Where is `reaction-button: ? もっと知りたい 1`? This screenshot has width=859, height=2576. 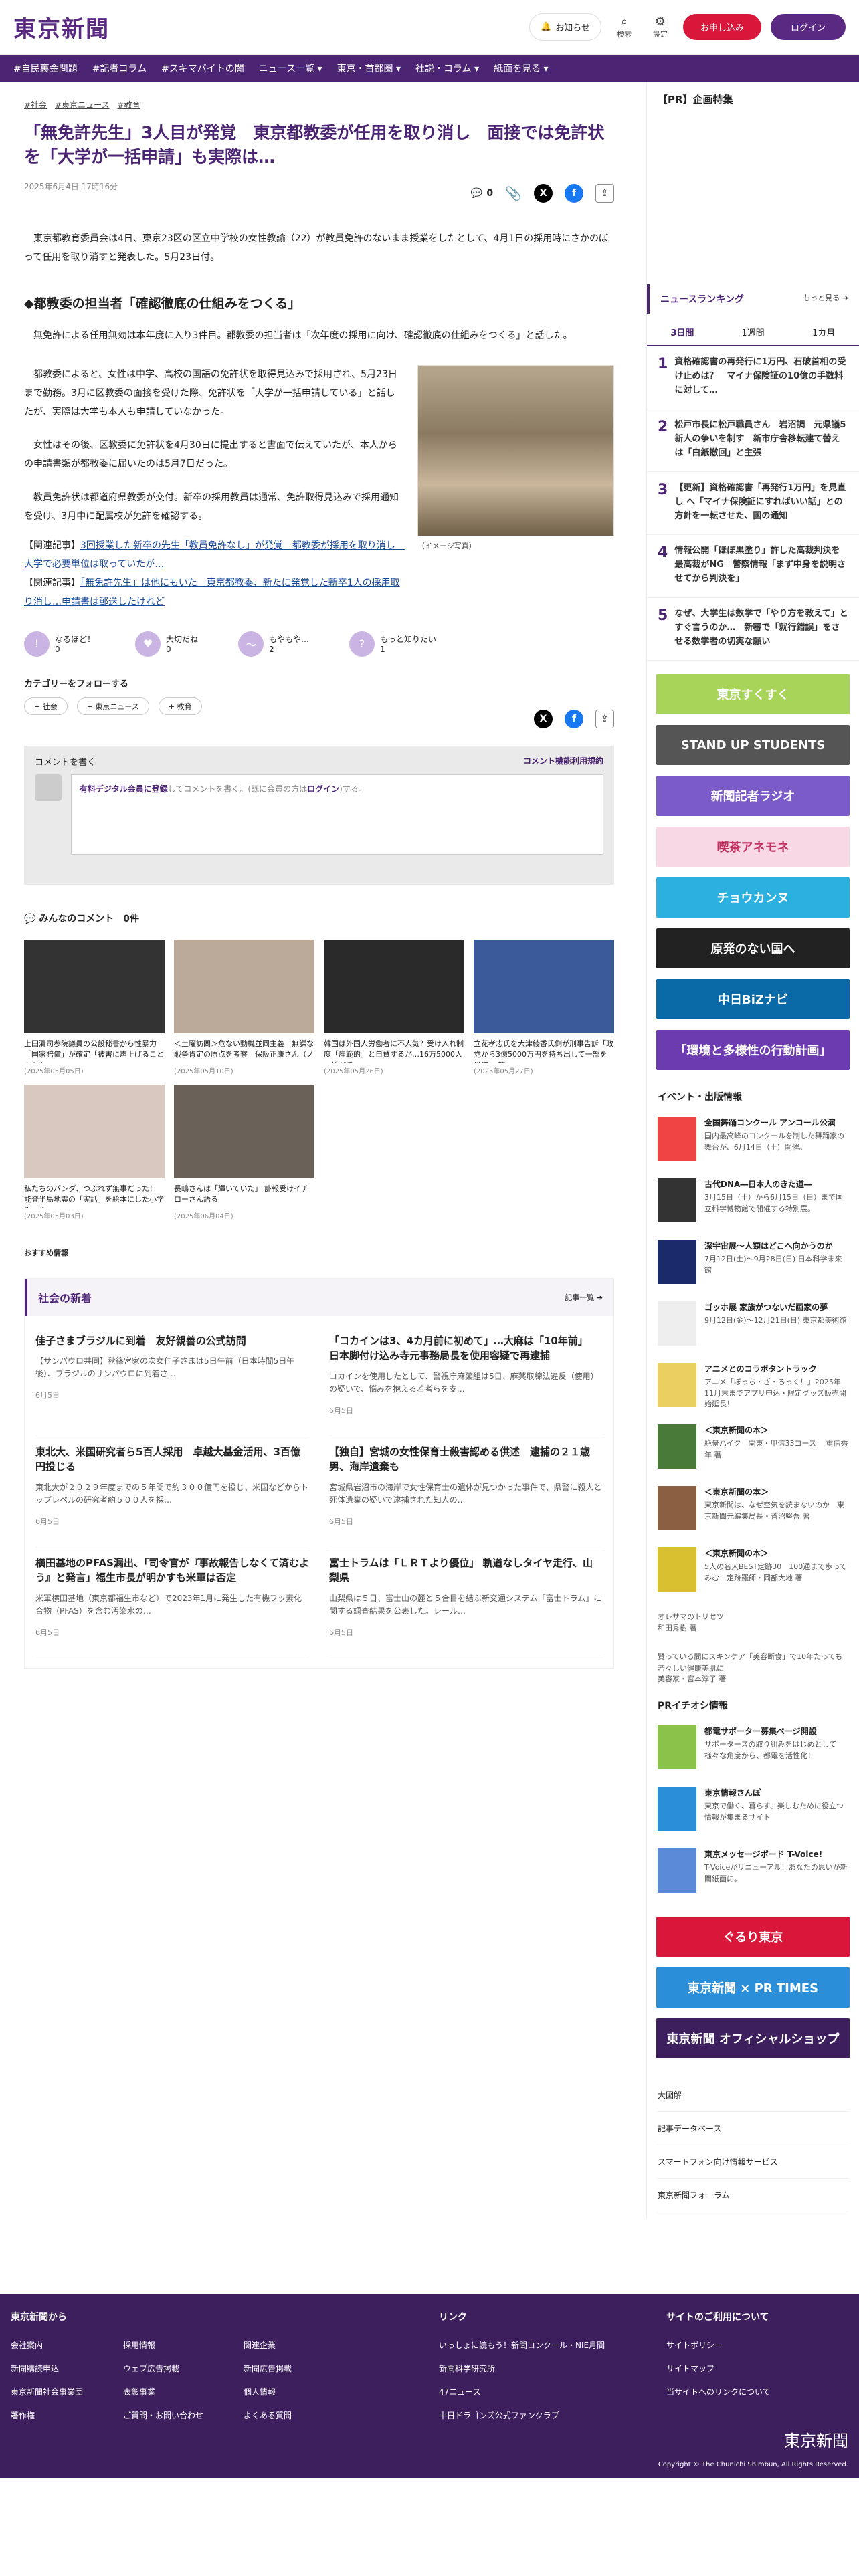
reaction-button: ? もっと知りたい 1 is located at coordinates (393, 644).